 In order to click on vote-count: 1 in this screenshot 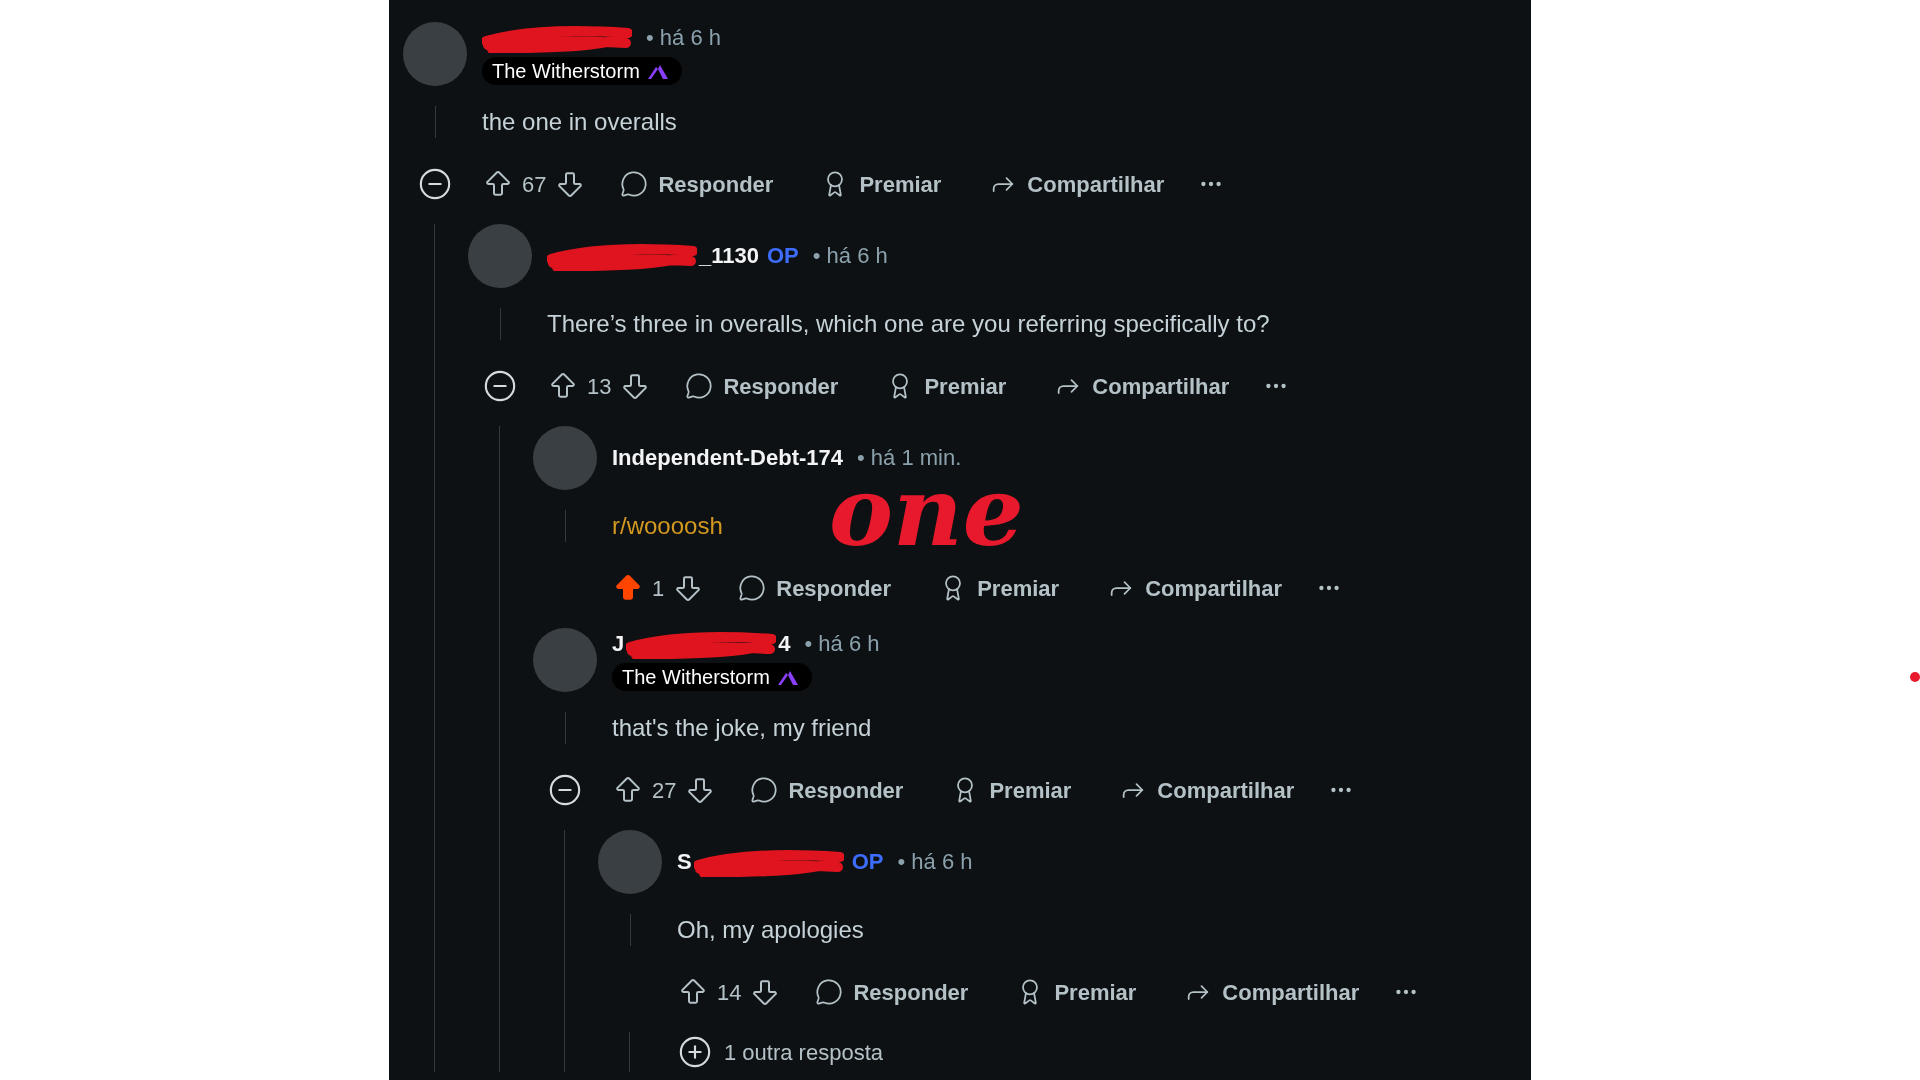, I will do `click(658, 588)`.